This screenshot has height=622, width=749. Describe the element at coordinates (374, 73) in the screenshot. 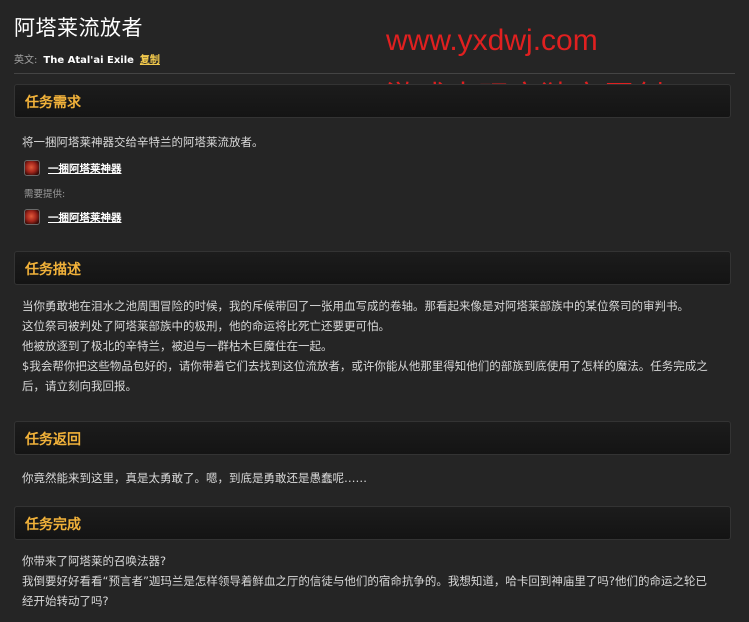

I see `title-divider` at that location.